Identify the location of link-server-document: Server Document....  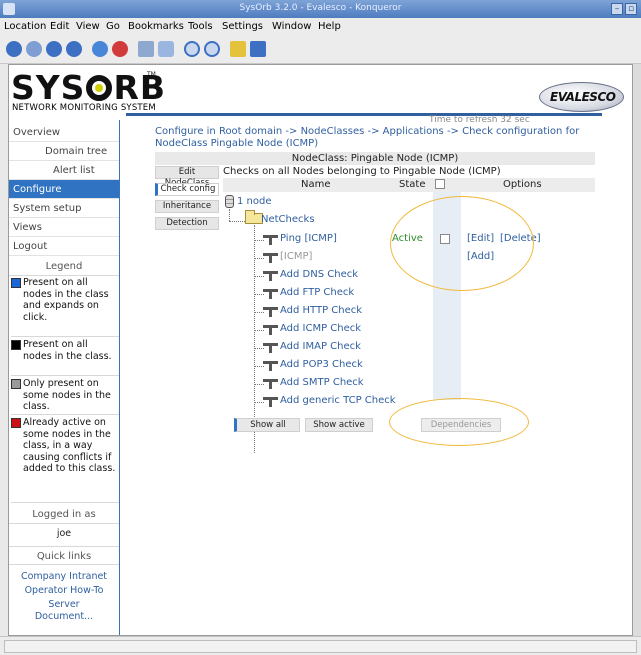
(64, 611).